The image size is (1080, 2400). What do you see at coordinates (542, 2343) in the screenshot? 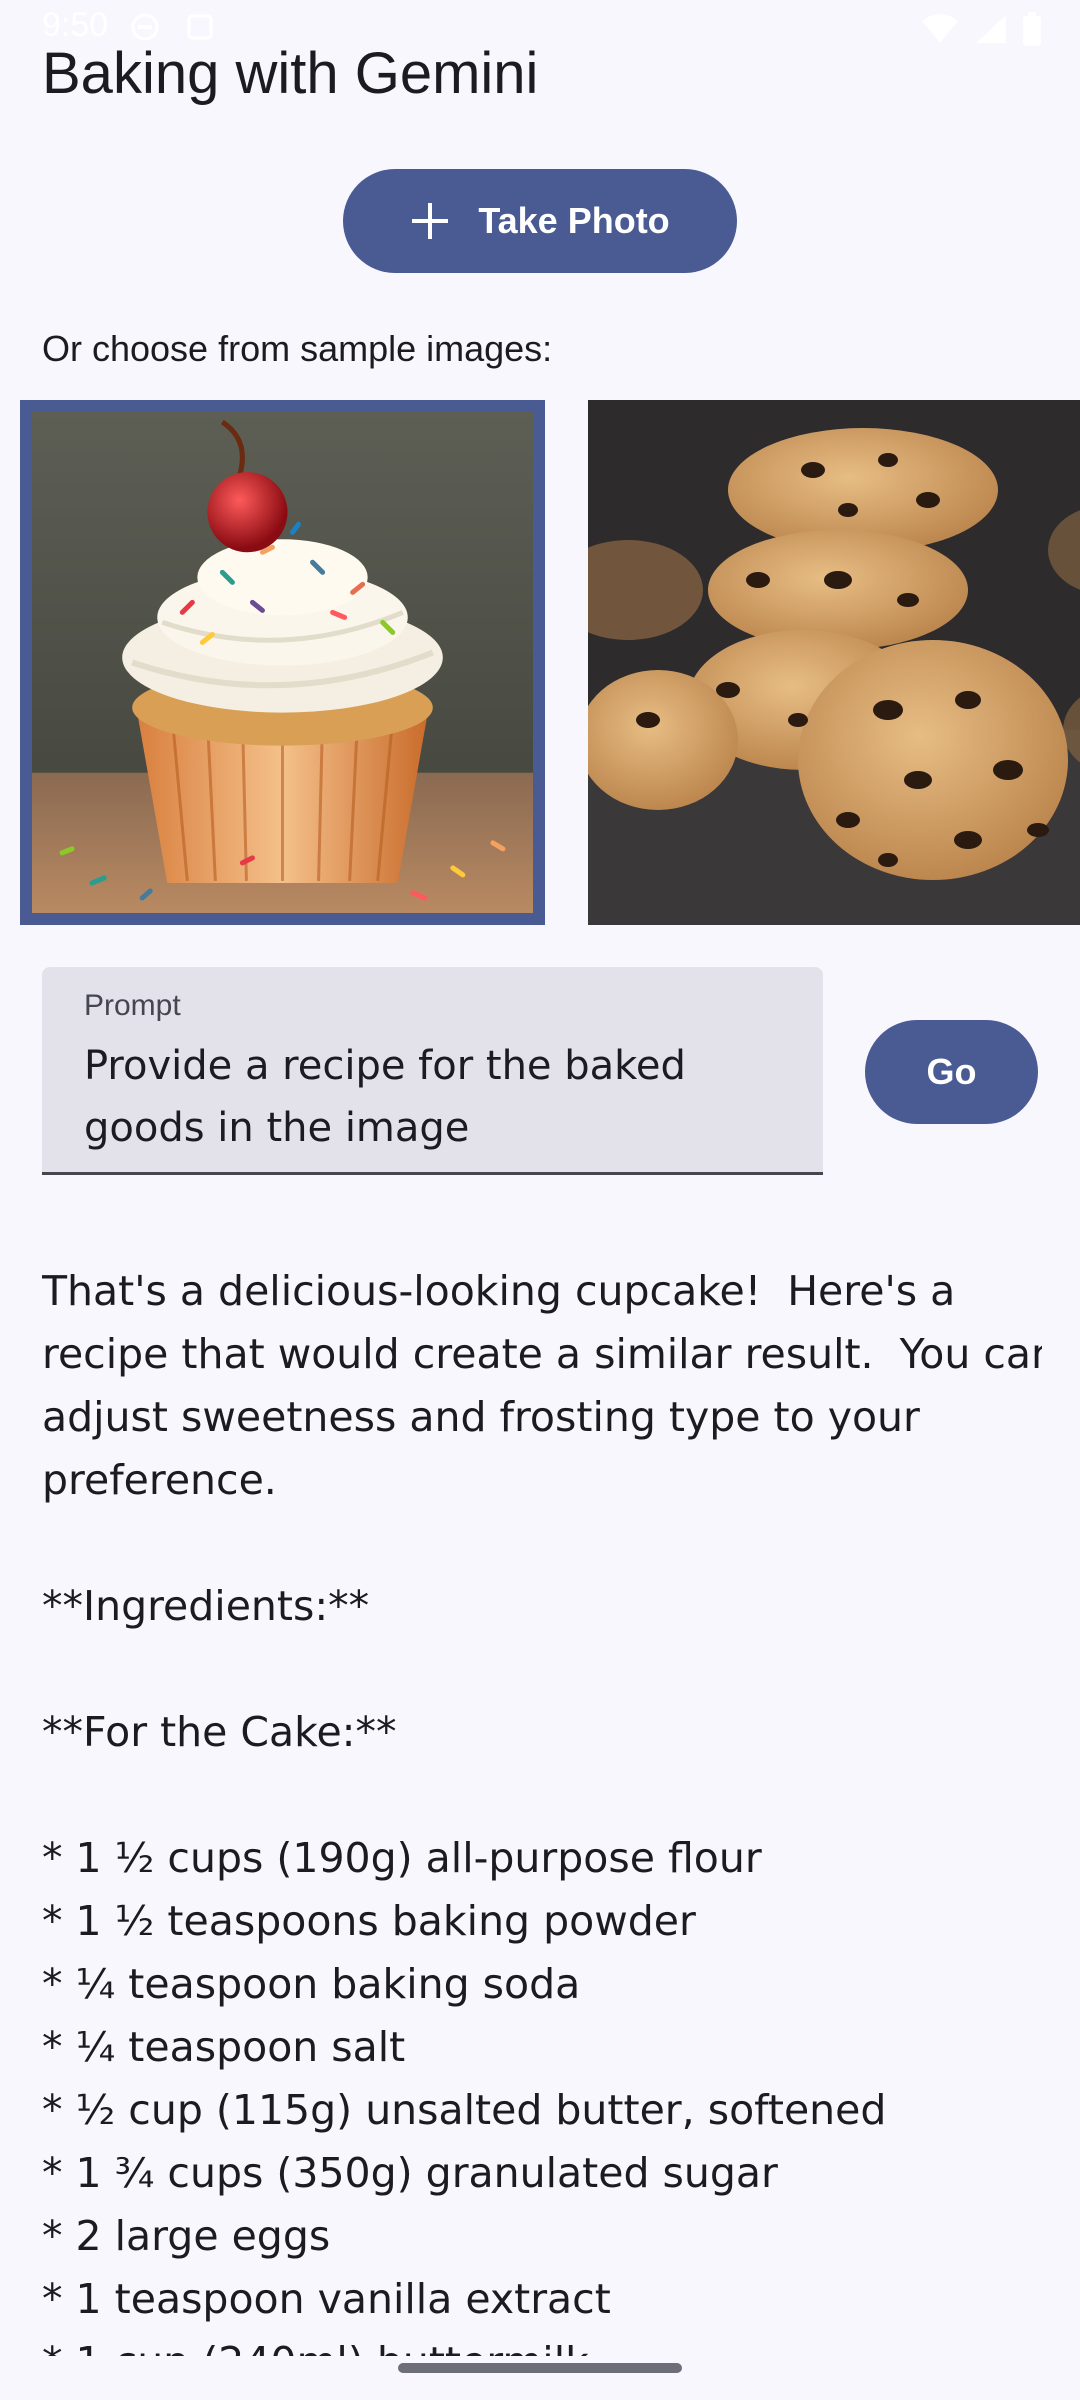
I see `response-line: * 1 cup (240ml) buttermilk` at bounding box center [542, 2343].